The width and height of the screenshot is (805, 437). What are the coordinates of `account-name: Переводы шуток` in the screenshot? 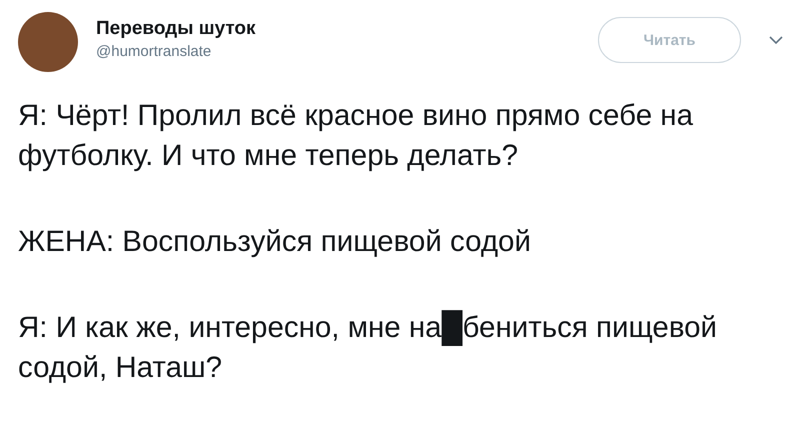 It's located at (176, 29).